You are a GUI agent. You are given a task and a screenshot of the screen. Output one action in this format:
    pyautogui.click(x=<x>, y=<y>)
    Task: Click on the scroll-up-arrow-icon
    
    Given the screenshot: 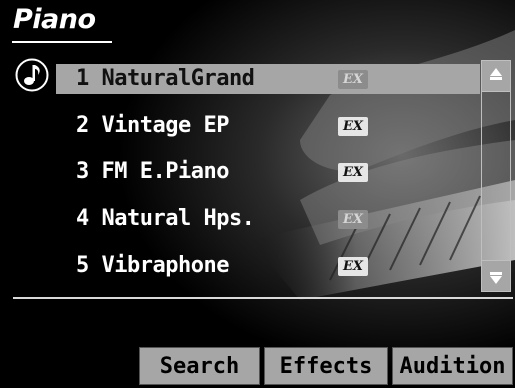 What is the action you would take?
    pyautogui.click(x=496, y=74)
    